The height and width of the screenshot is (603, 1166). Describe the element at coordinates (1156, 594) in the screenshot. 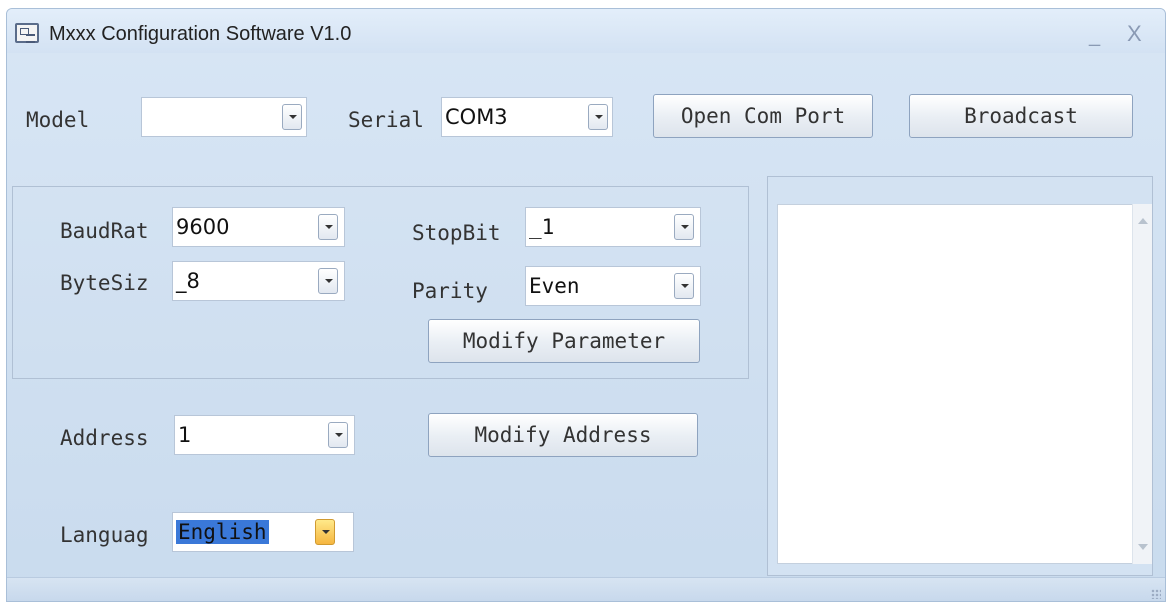

I see `size-grip-icon` at that location.